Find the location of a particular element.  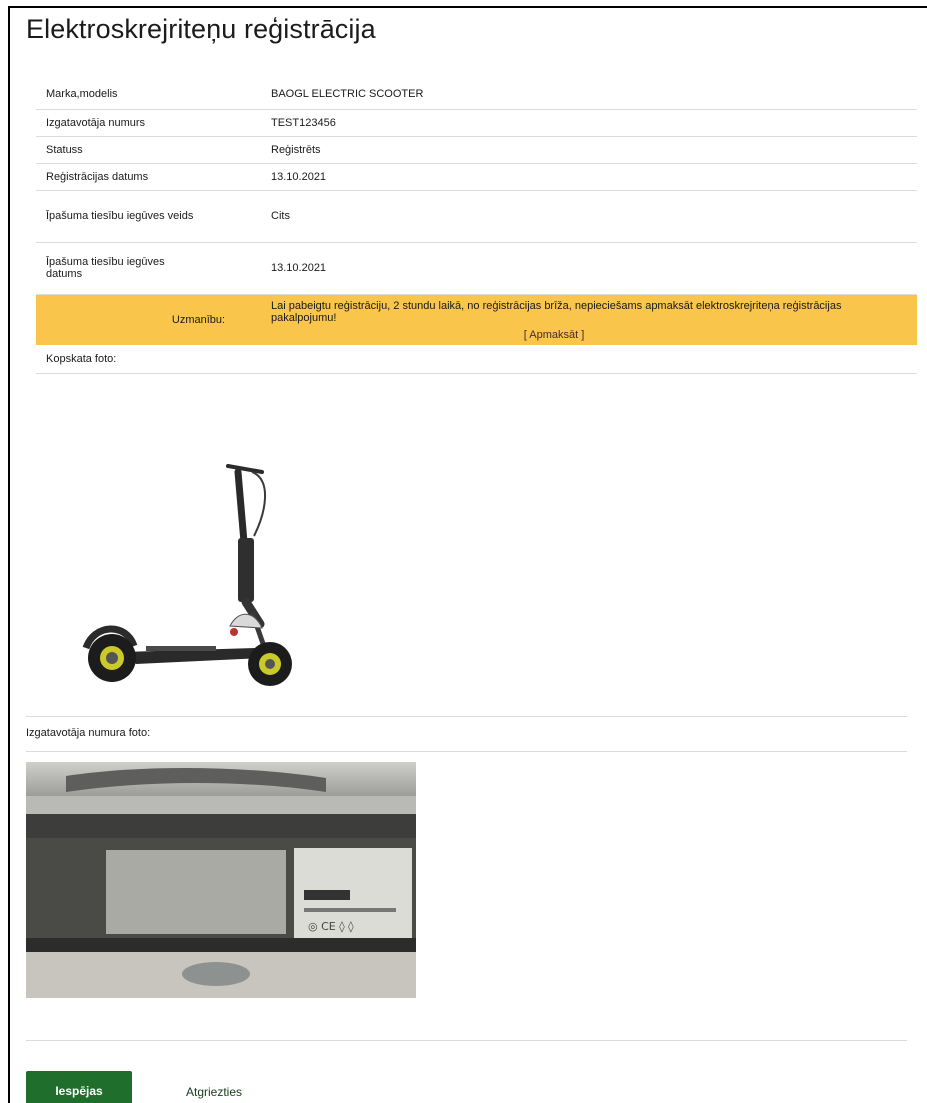

page-title: Elektroskrejriteņu reģistrācija is located at coordinates (201, 29).